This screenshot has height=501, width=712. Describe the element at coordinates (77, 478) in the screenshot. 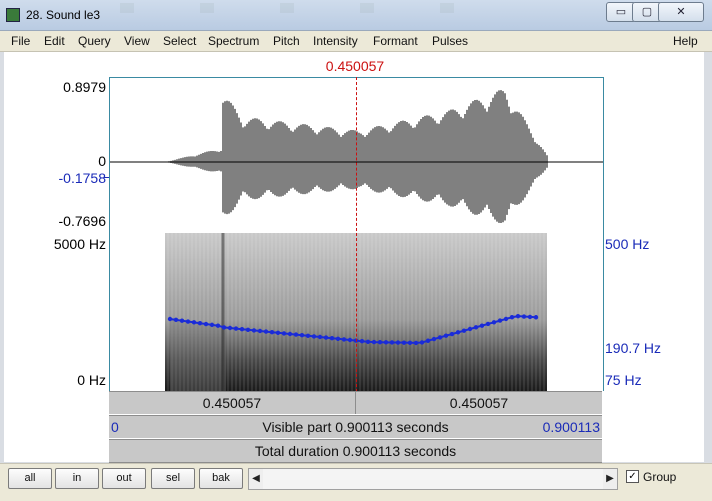

I see `zoom-in-button: in` at that location.